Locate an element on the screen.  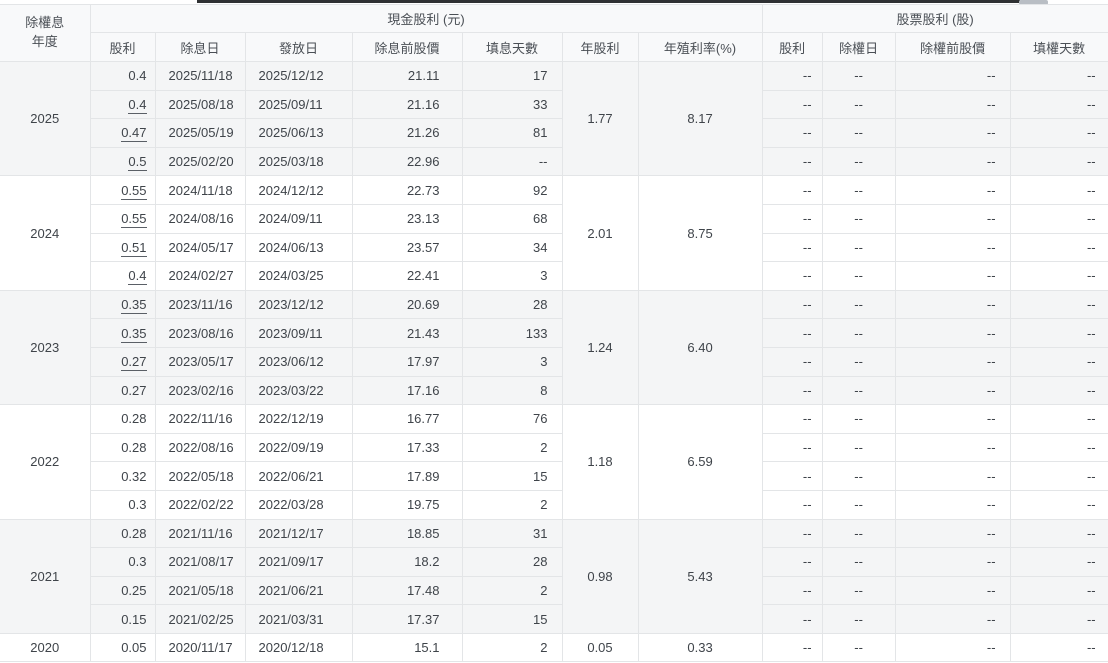
year-column-header: 除權息 年度 is located at coordinates (45, 33).